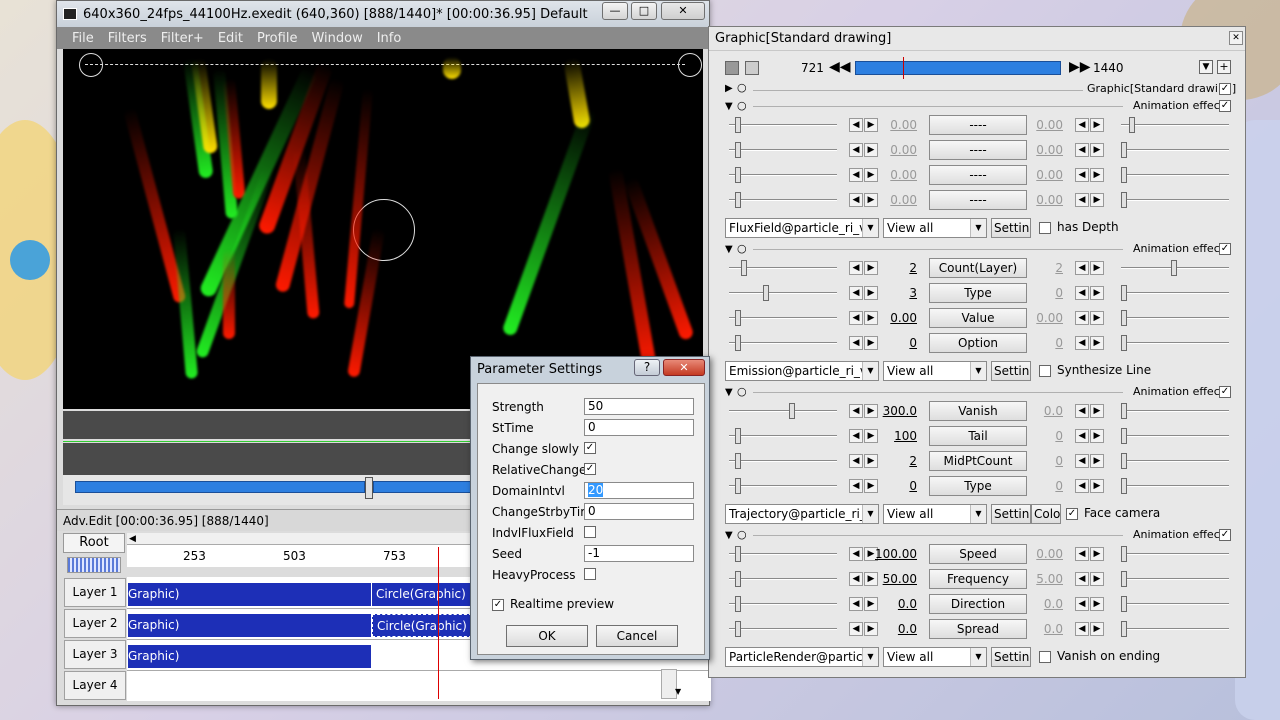  I want to click on help-button: ?, so click(647, 367).